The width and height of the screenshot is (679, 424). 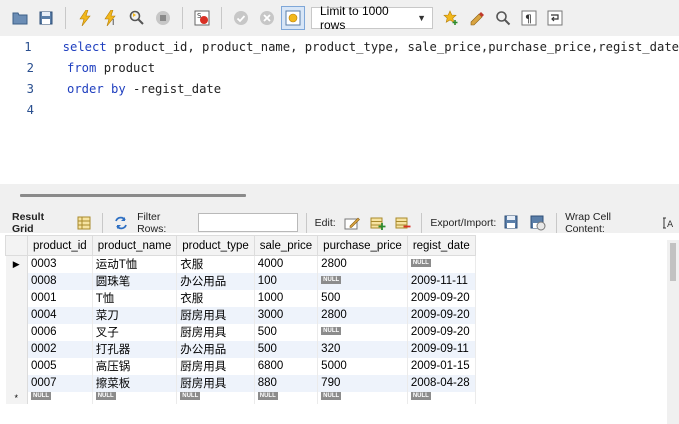 I want to click on row-selector: *, so click(x=16, y=397).